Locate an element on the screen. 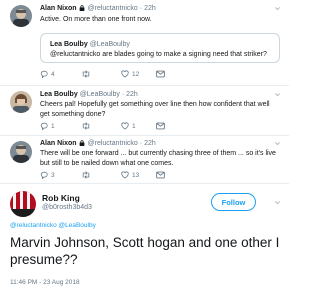 The image size is (320, 300). author-name: Lea Boulby is located at coordinates (59, 94).